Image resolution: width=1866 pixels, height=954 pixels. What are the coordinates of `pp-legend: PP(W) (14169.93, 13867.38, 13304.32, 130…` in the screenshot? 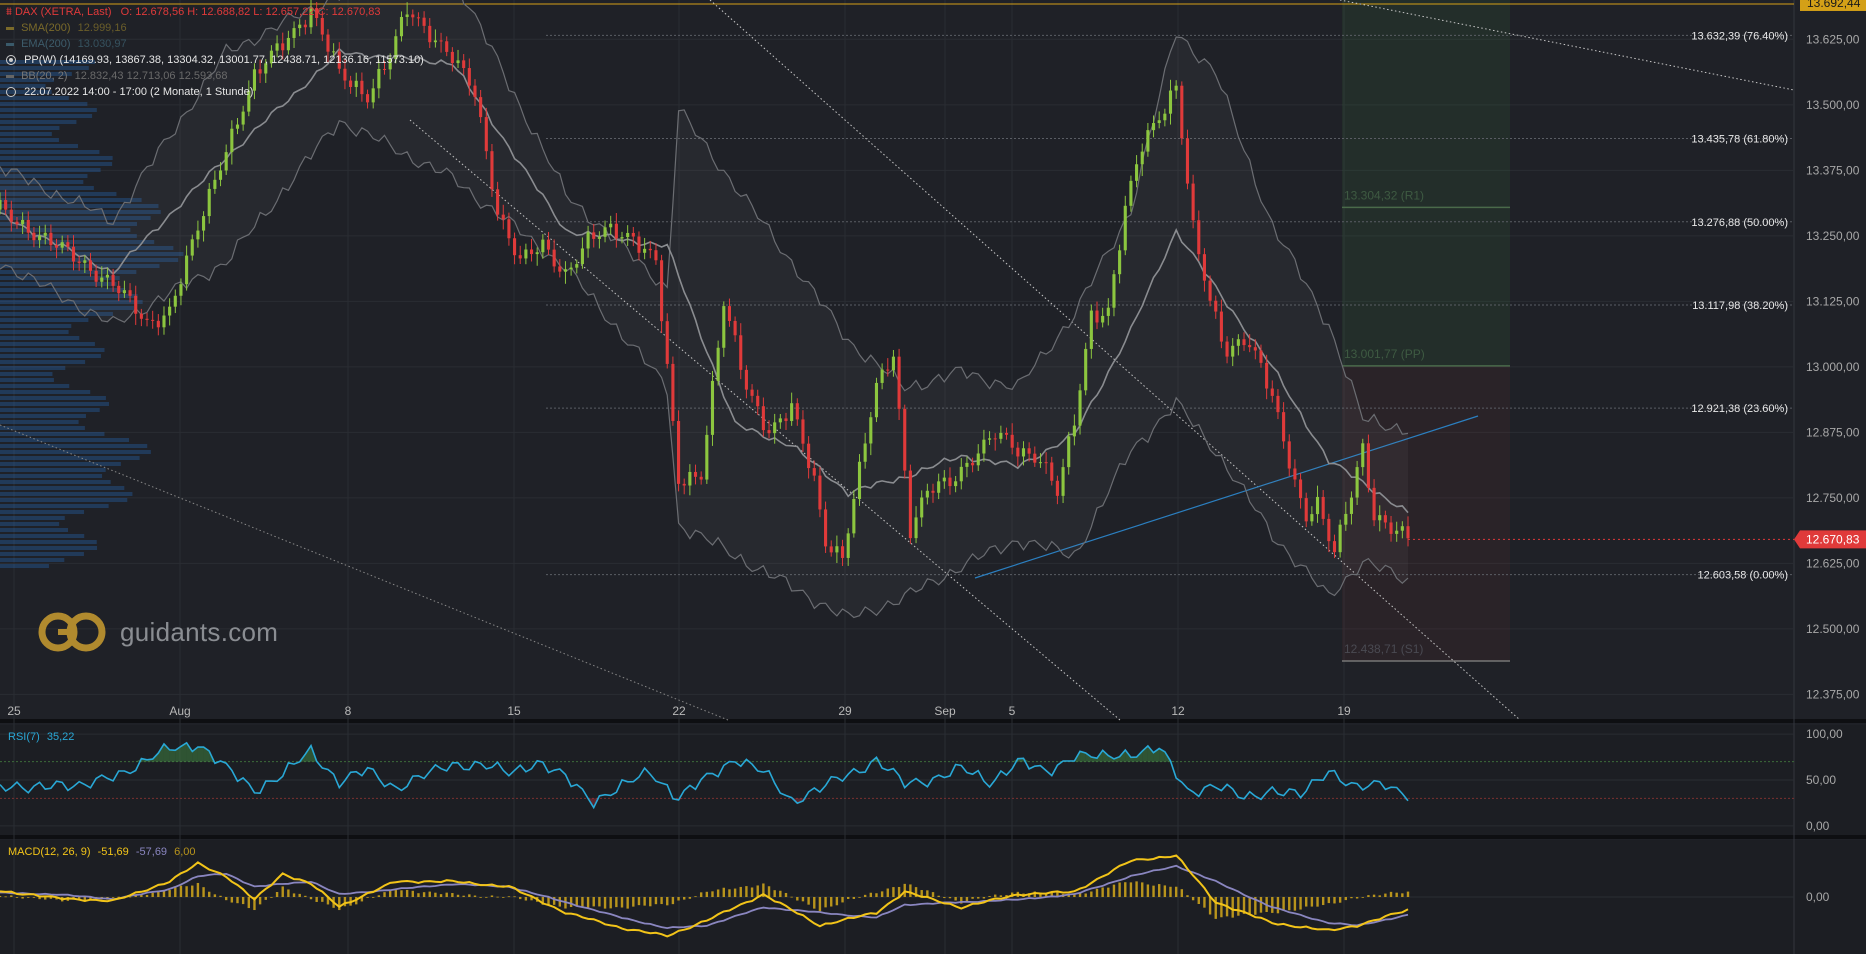 It's located at (215, 60).